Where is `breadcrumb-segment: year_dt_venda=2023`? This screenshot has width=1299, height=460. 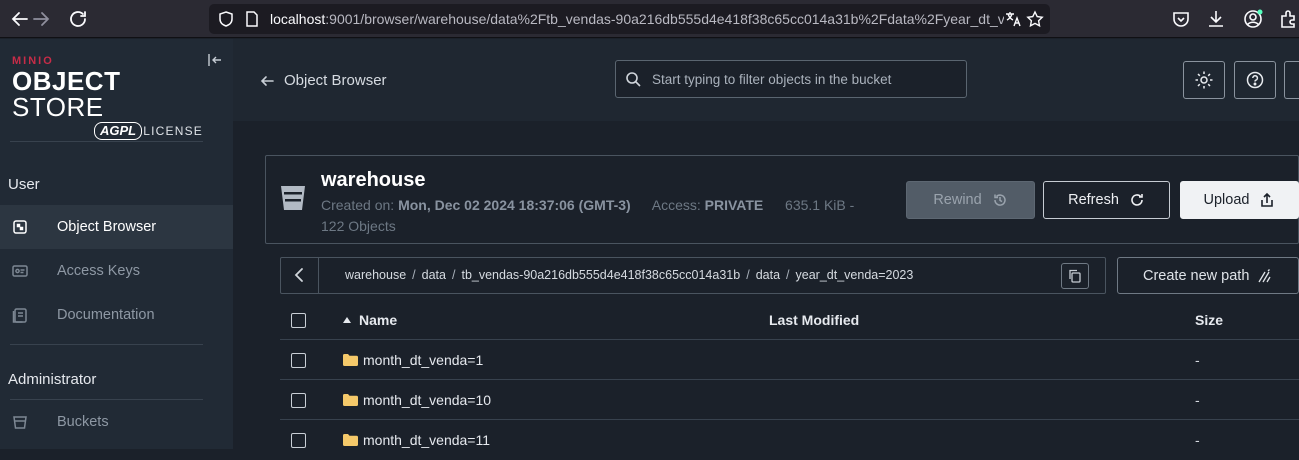 breadcrumb-segment: year_dt_venda=2023 is located at coordinates (855, 275).